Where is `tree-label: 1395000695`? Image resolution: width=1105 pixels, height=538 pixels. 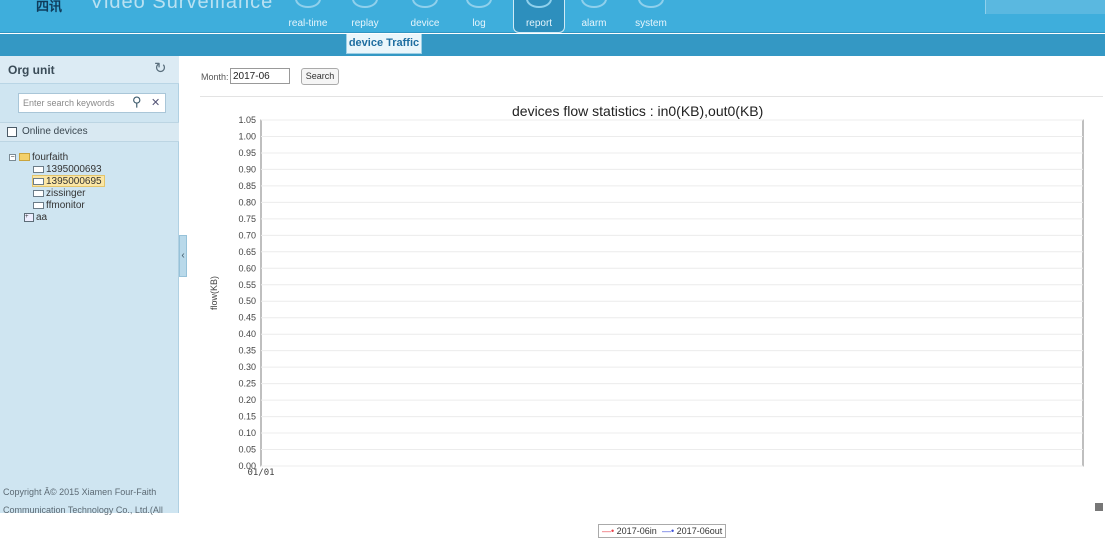 tree-label: 1395000695 is located at coordinates (74, 181).